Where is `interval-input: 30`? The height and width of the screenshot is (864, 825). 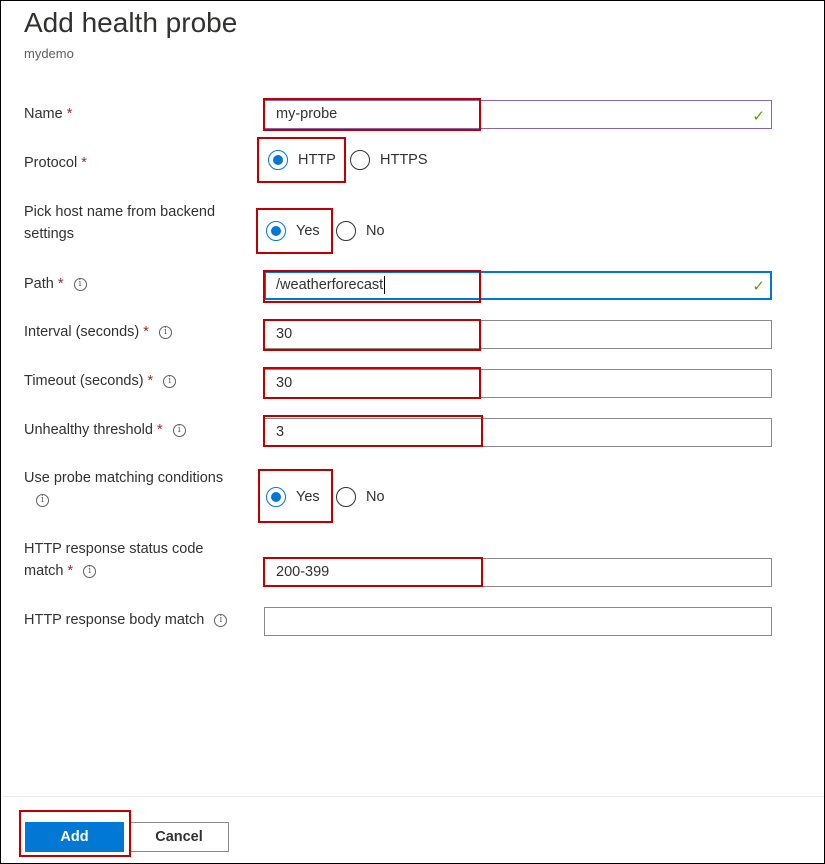 interval-input: 30 is located at coordinates (518, 334).